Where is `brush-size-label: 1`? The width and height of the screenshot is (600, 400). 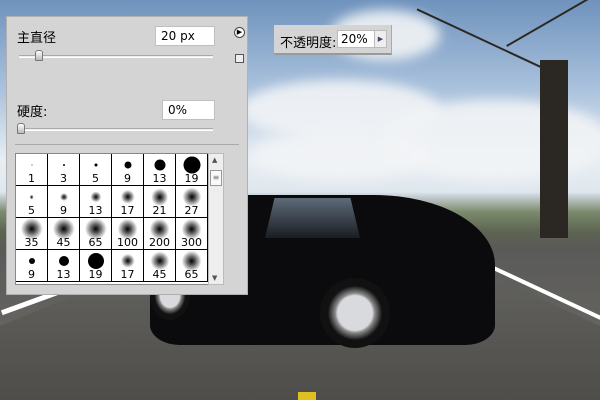 brush-size-label: 1 is located at coordinates (31, 178).